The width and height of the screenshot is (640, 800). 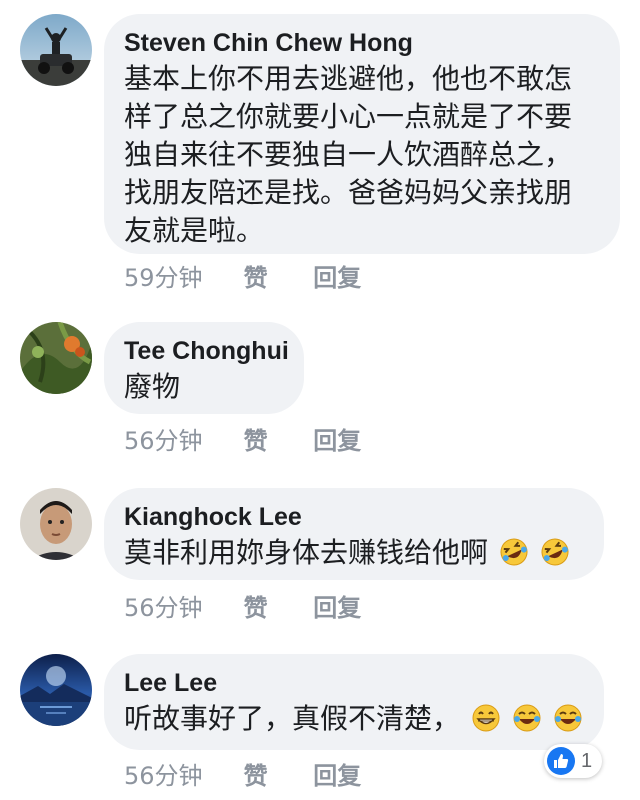 I want to click on comment-text-line: 廢物, so click(x=152, y=386).